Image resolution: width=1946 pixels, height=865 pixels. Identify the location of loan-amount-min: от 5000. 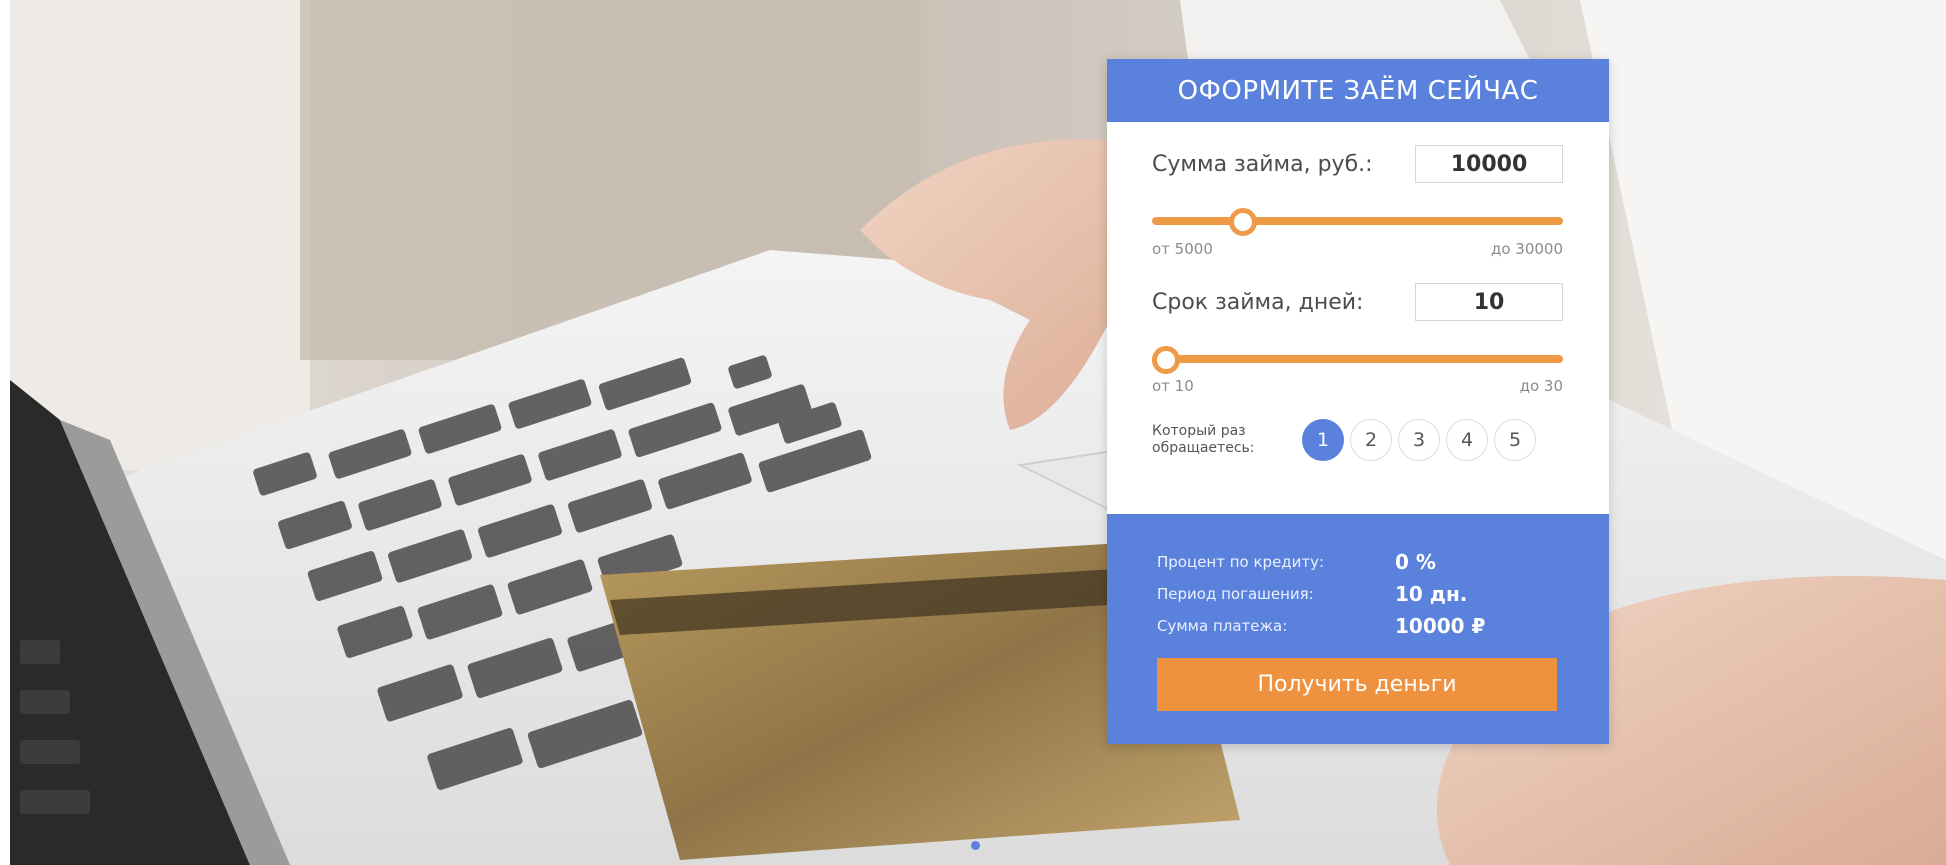
(1182, 249).